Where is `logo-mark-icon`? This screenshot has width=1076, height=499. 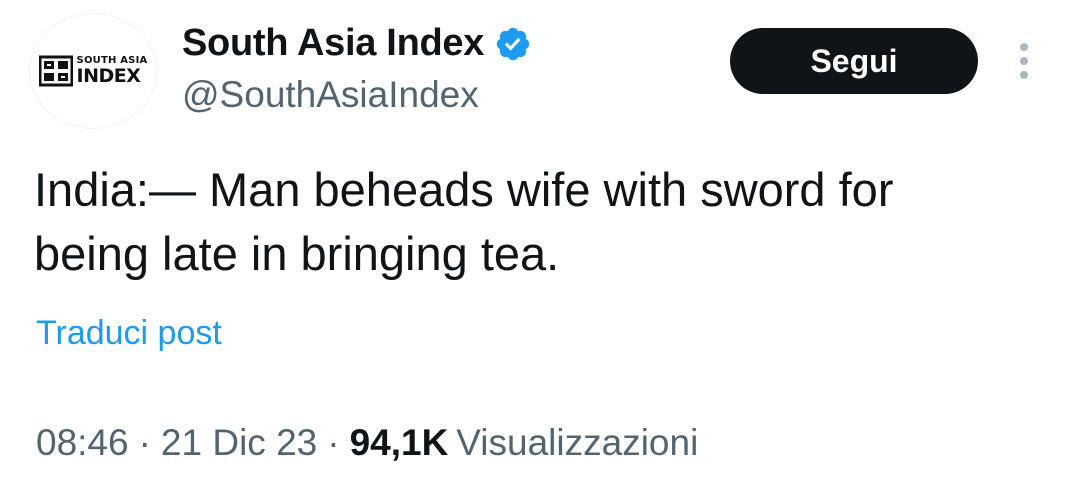 logo-mark-icon is located at coordinates (55, 71).